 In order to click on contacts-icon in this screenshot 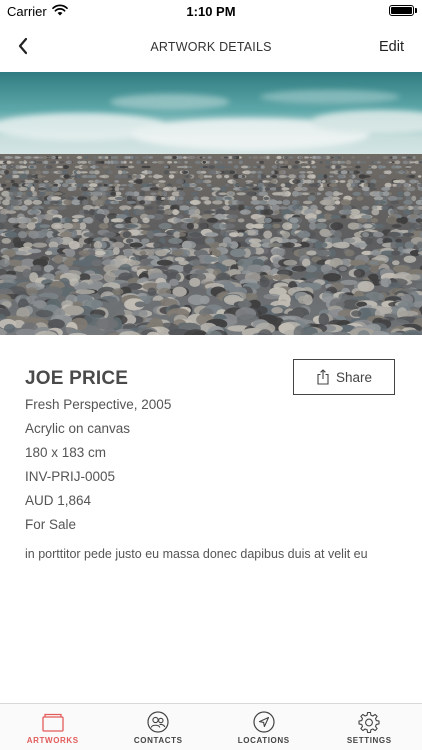, I will do `click(158, 722)`.